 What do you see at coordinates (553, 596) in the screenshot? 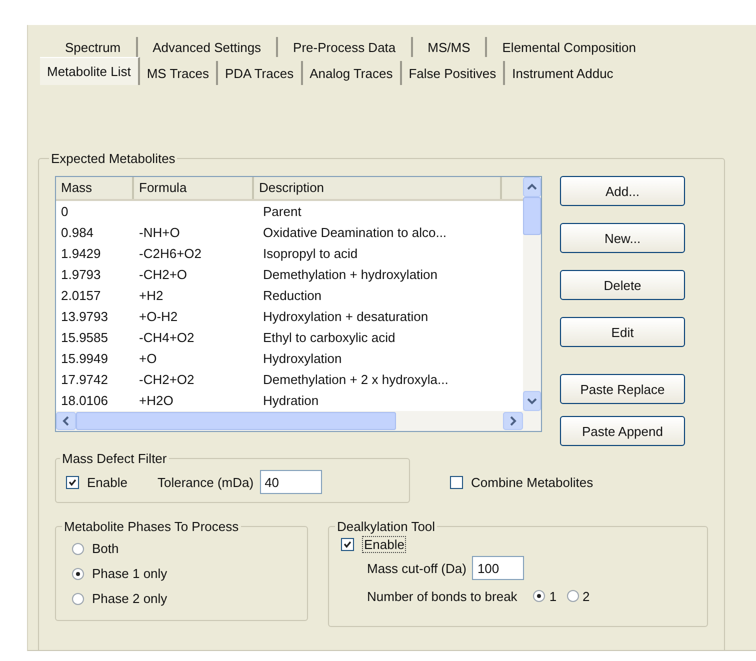
I see `radio-label: 1` at bounding box center [553, 596].